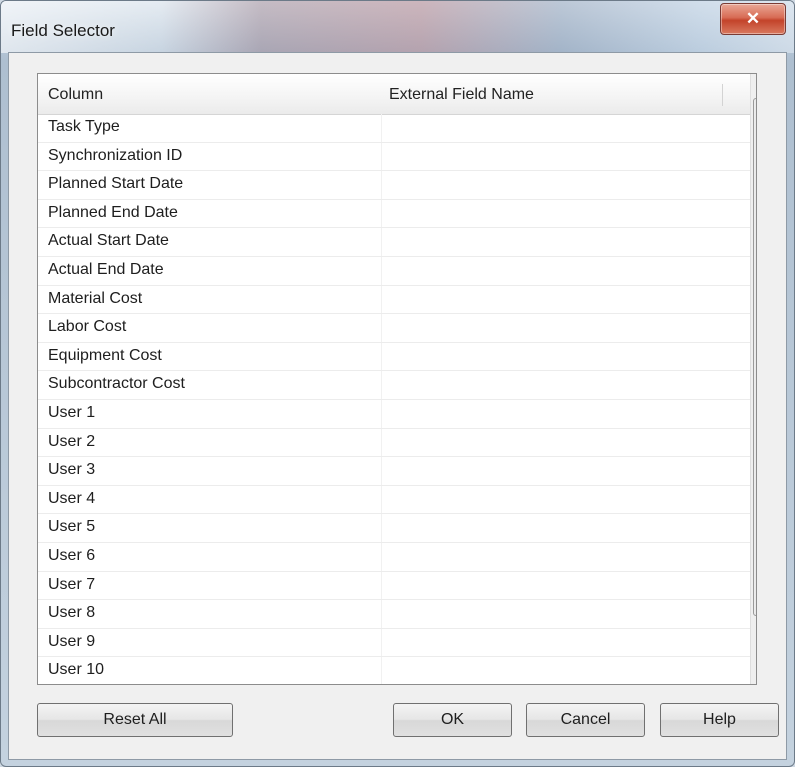  I want to click on table-row: User 10, so click(394, 670).